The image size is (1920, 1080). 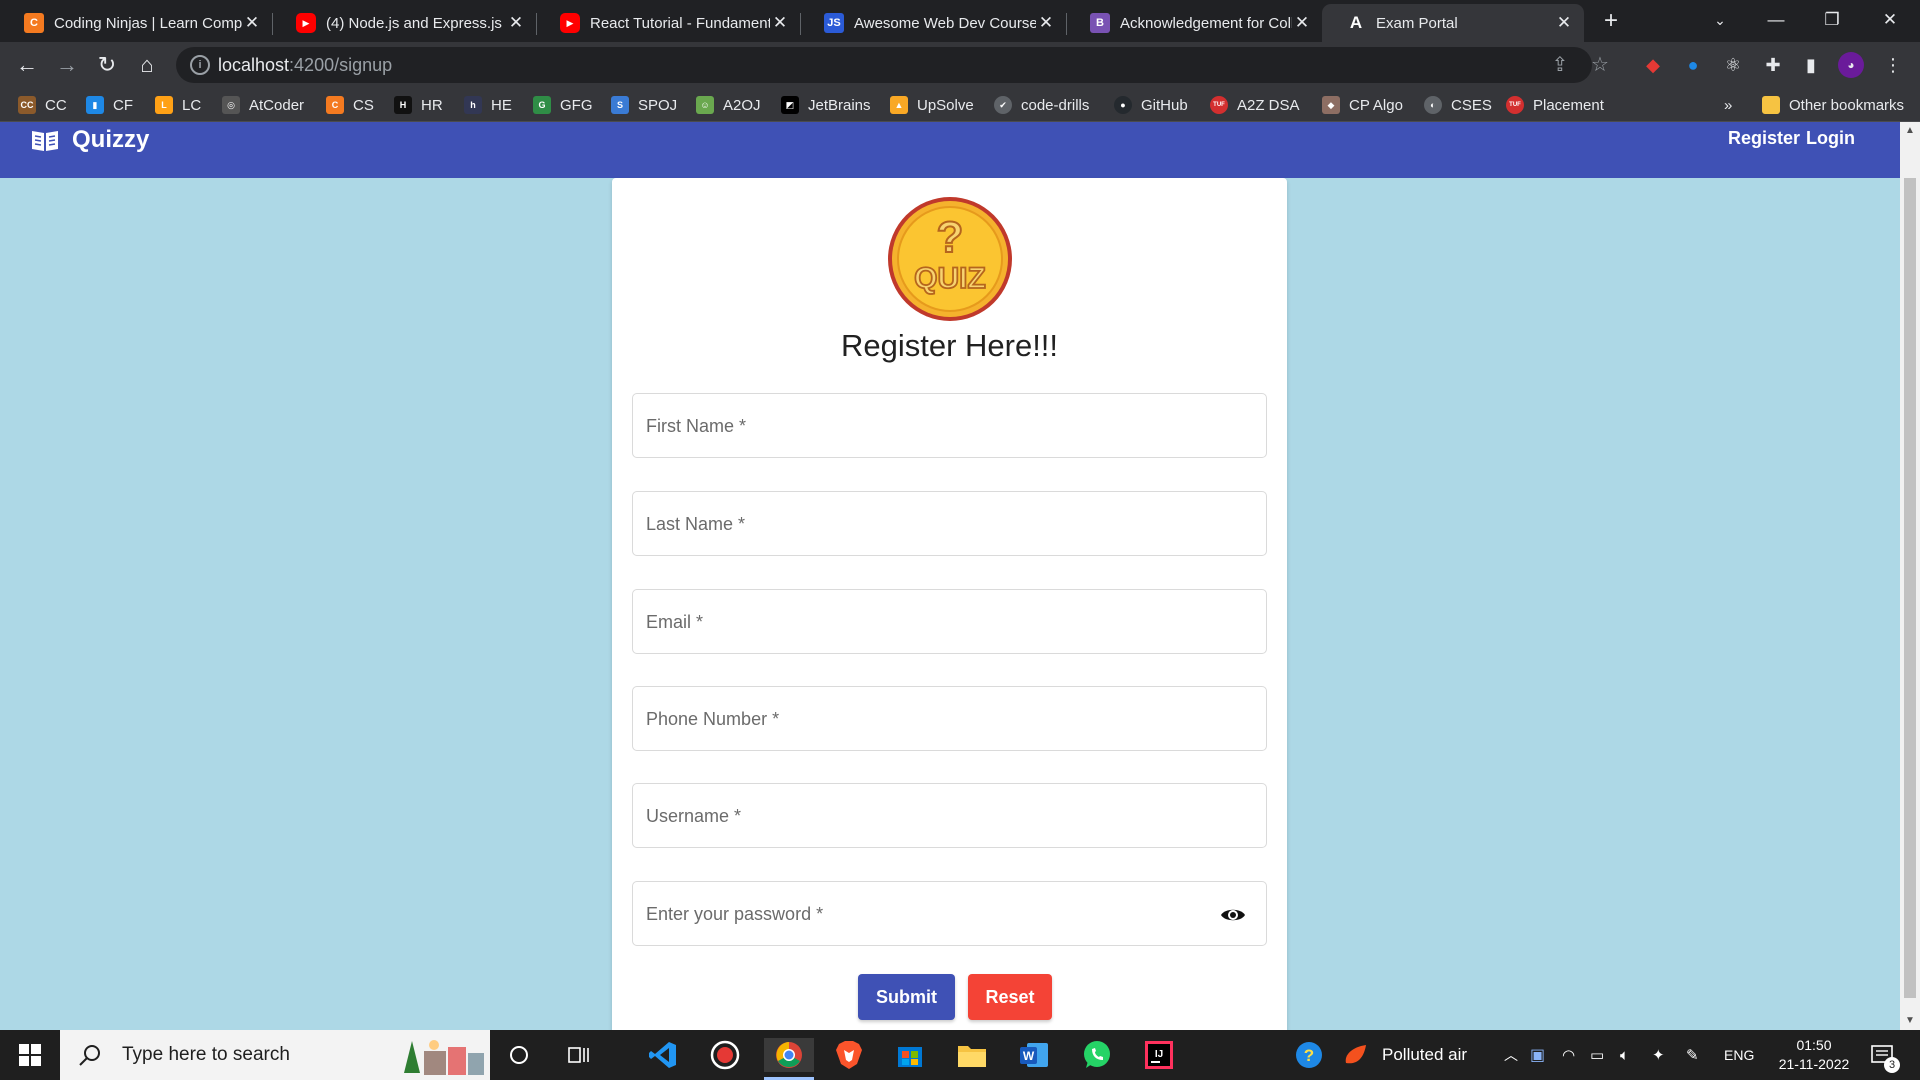 I want to click on show-hidden-icons-chevron: ︿, so click(x=1511, y=1055).